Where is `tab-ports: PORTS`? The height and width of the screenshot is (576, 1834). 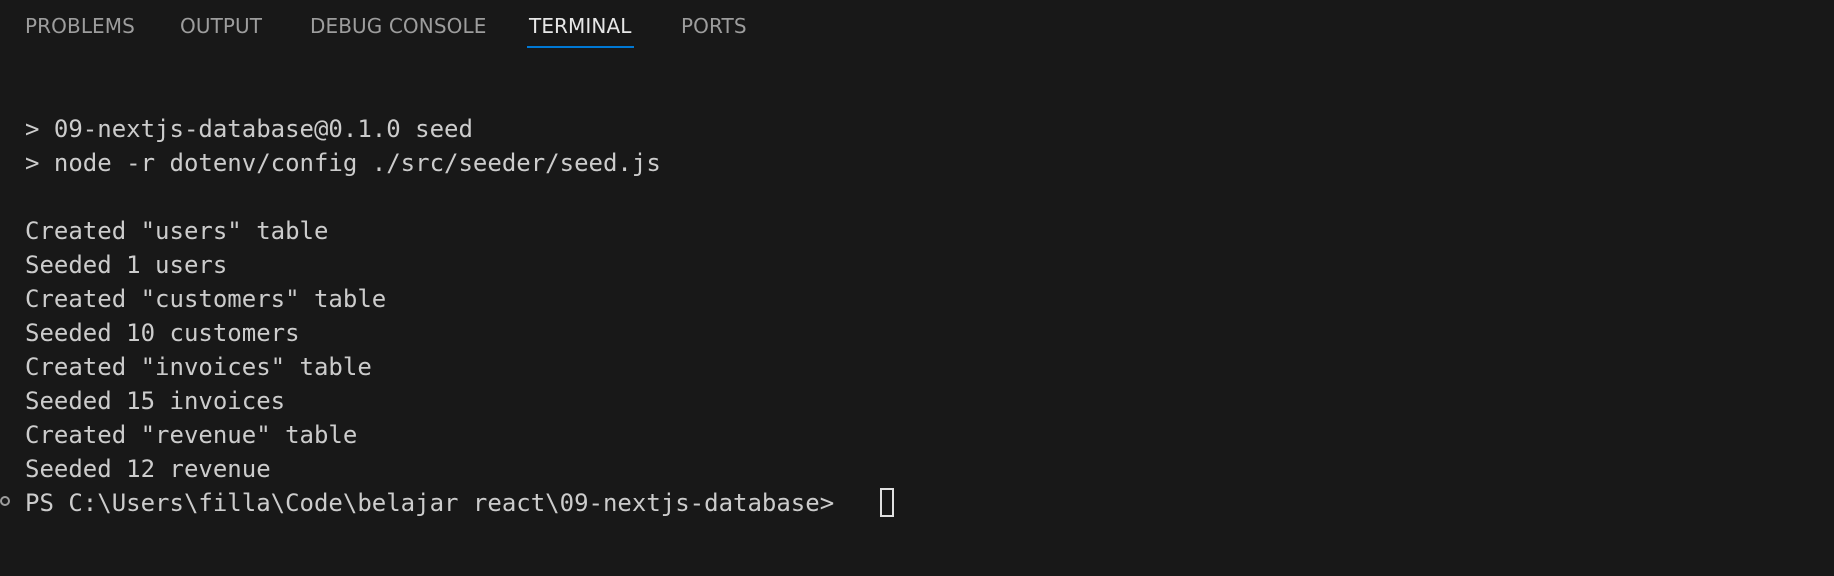
tab-ports: PORTS is located at coordinates (714, 29).